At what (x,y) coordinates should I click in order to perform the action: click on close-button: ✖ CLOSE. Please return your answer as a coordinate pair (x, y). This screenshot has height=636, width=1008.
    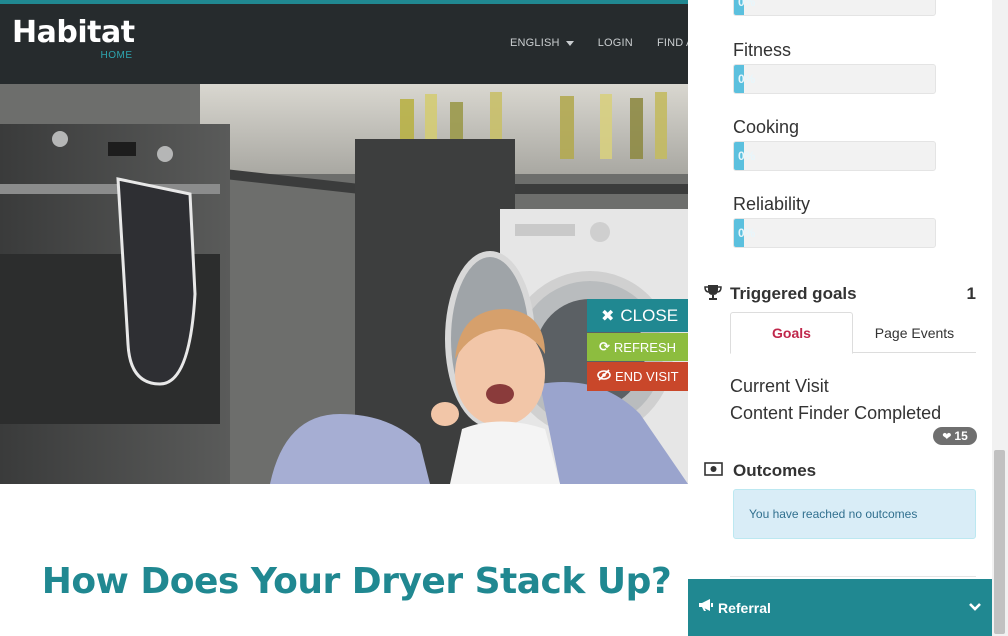
    Looking at the image, I should click on (637, 315).